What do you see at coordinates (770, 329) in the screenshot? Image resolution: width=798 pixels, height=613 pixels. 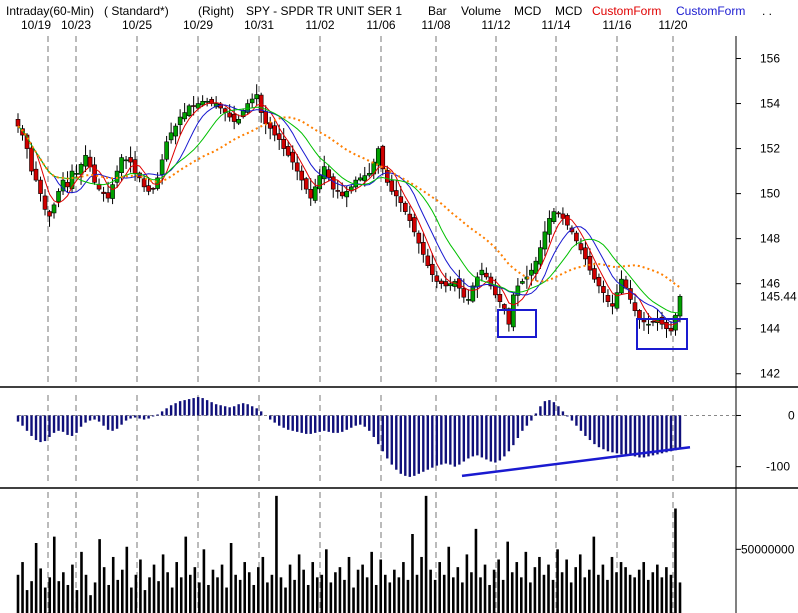 I see `price-tick-label: 144` at bounding box center [770, 329].